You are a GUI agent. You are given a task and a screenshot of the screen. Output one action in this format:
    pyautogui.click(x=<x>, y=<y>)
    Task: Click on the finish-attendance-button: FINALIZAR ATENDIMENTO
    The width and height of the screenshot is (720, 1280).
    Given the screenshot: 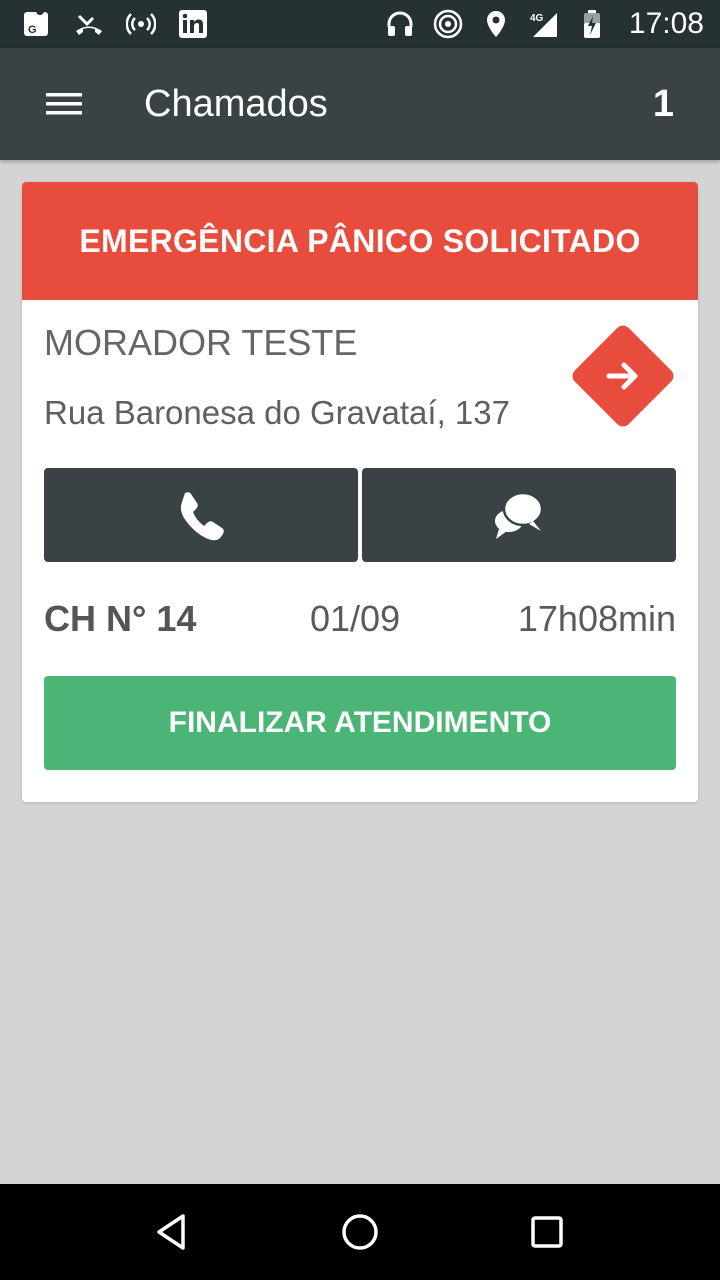 What is the action you would take?
    pyautogui.click(x=360, y=723)
    